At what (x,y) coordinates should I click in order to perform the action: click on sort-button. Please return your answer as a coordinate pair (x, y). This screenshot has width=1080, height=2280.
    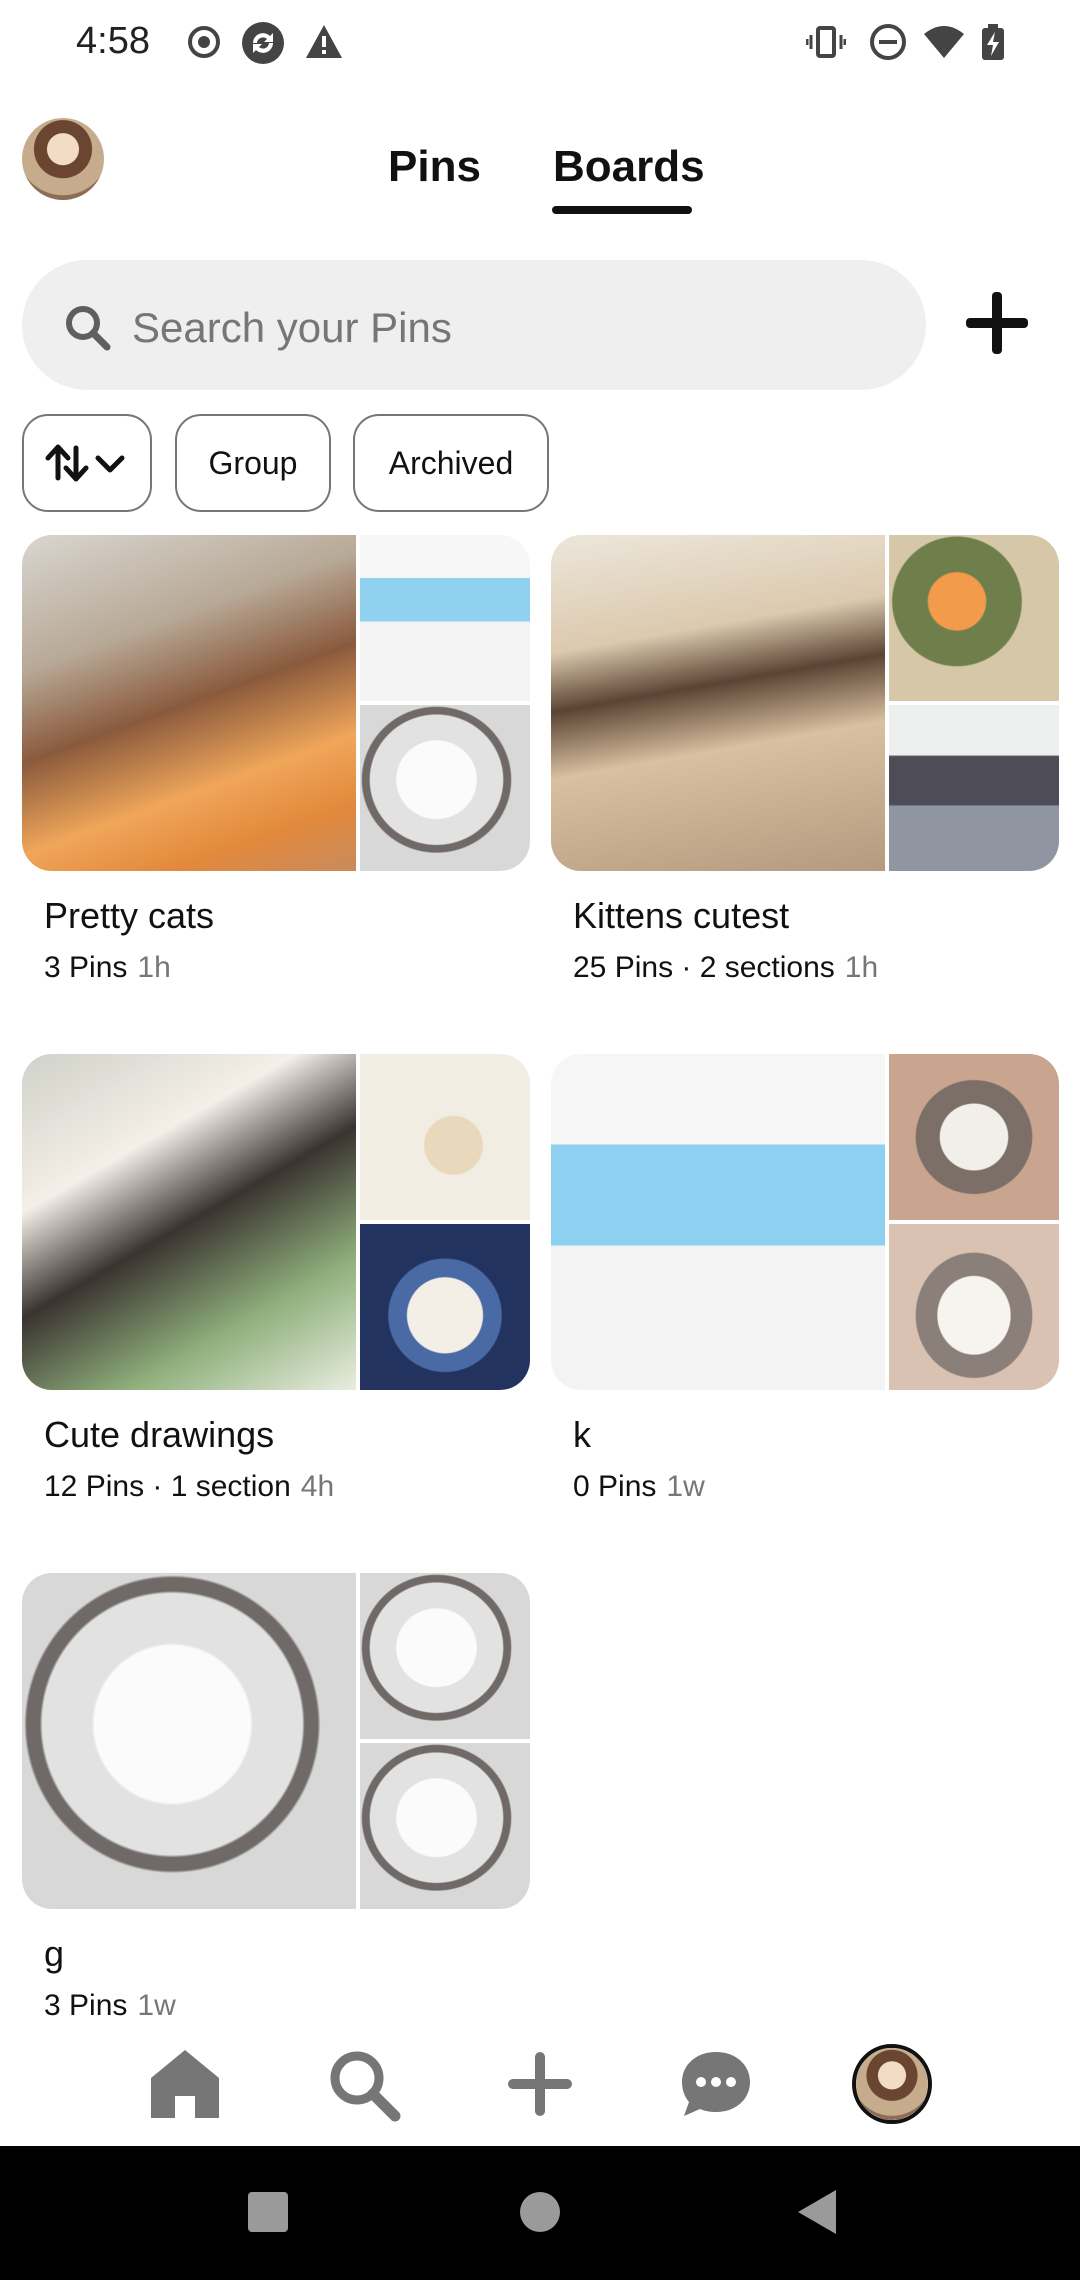
    Looking at the image, I should click on (87, 463).